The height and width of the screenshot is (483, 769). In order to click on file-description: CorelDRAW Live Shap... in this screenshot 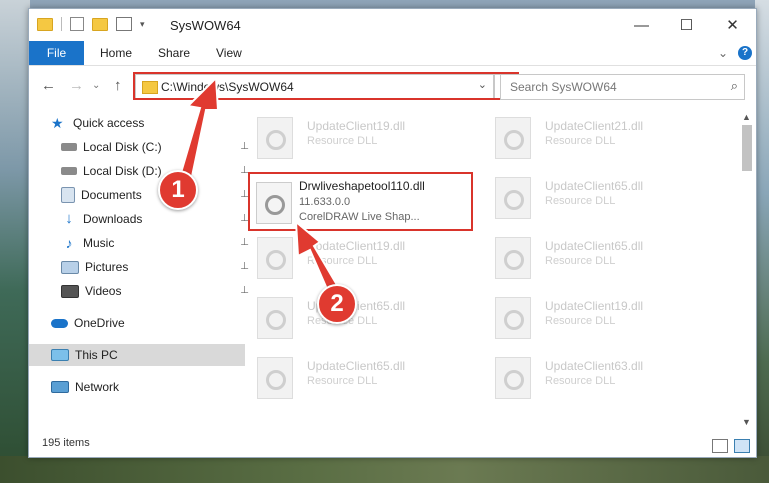, I will do `click(359, 217)`.